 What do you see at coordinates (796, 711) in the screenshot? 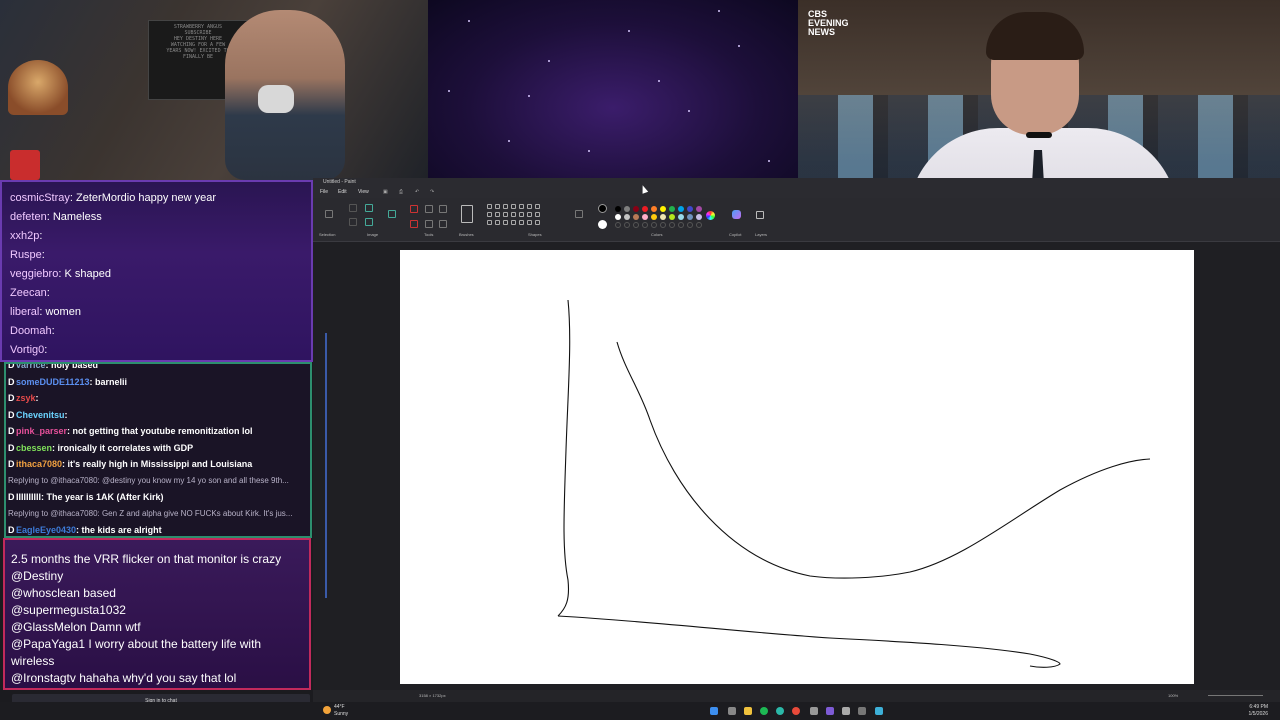
I see `chrome-icon` at bounding box center [796, 711].